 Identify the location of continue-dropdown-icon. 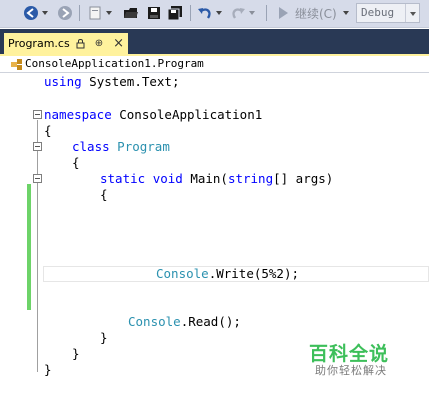
(346, 13).